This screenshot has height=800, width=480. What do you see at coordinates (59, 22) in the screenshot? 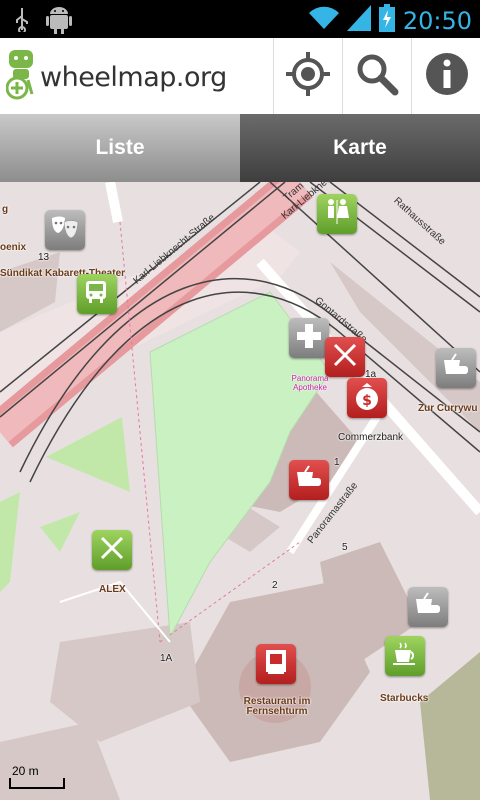
I see `android-debug-icon` at bounding box center [59, 22].